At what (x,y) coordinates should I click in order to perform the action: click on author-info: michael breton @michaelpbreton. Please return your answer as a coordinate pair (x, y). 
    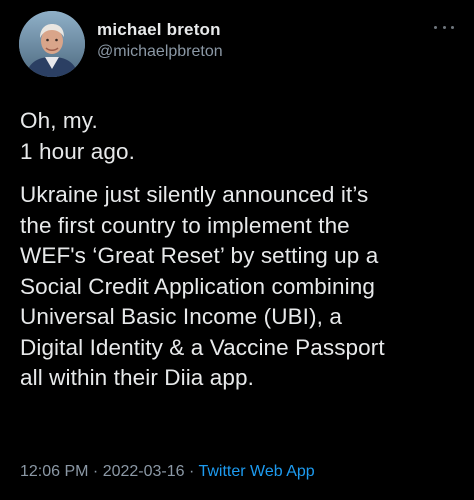
    Looking at the image, I should click on (160, 40).